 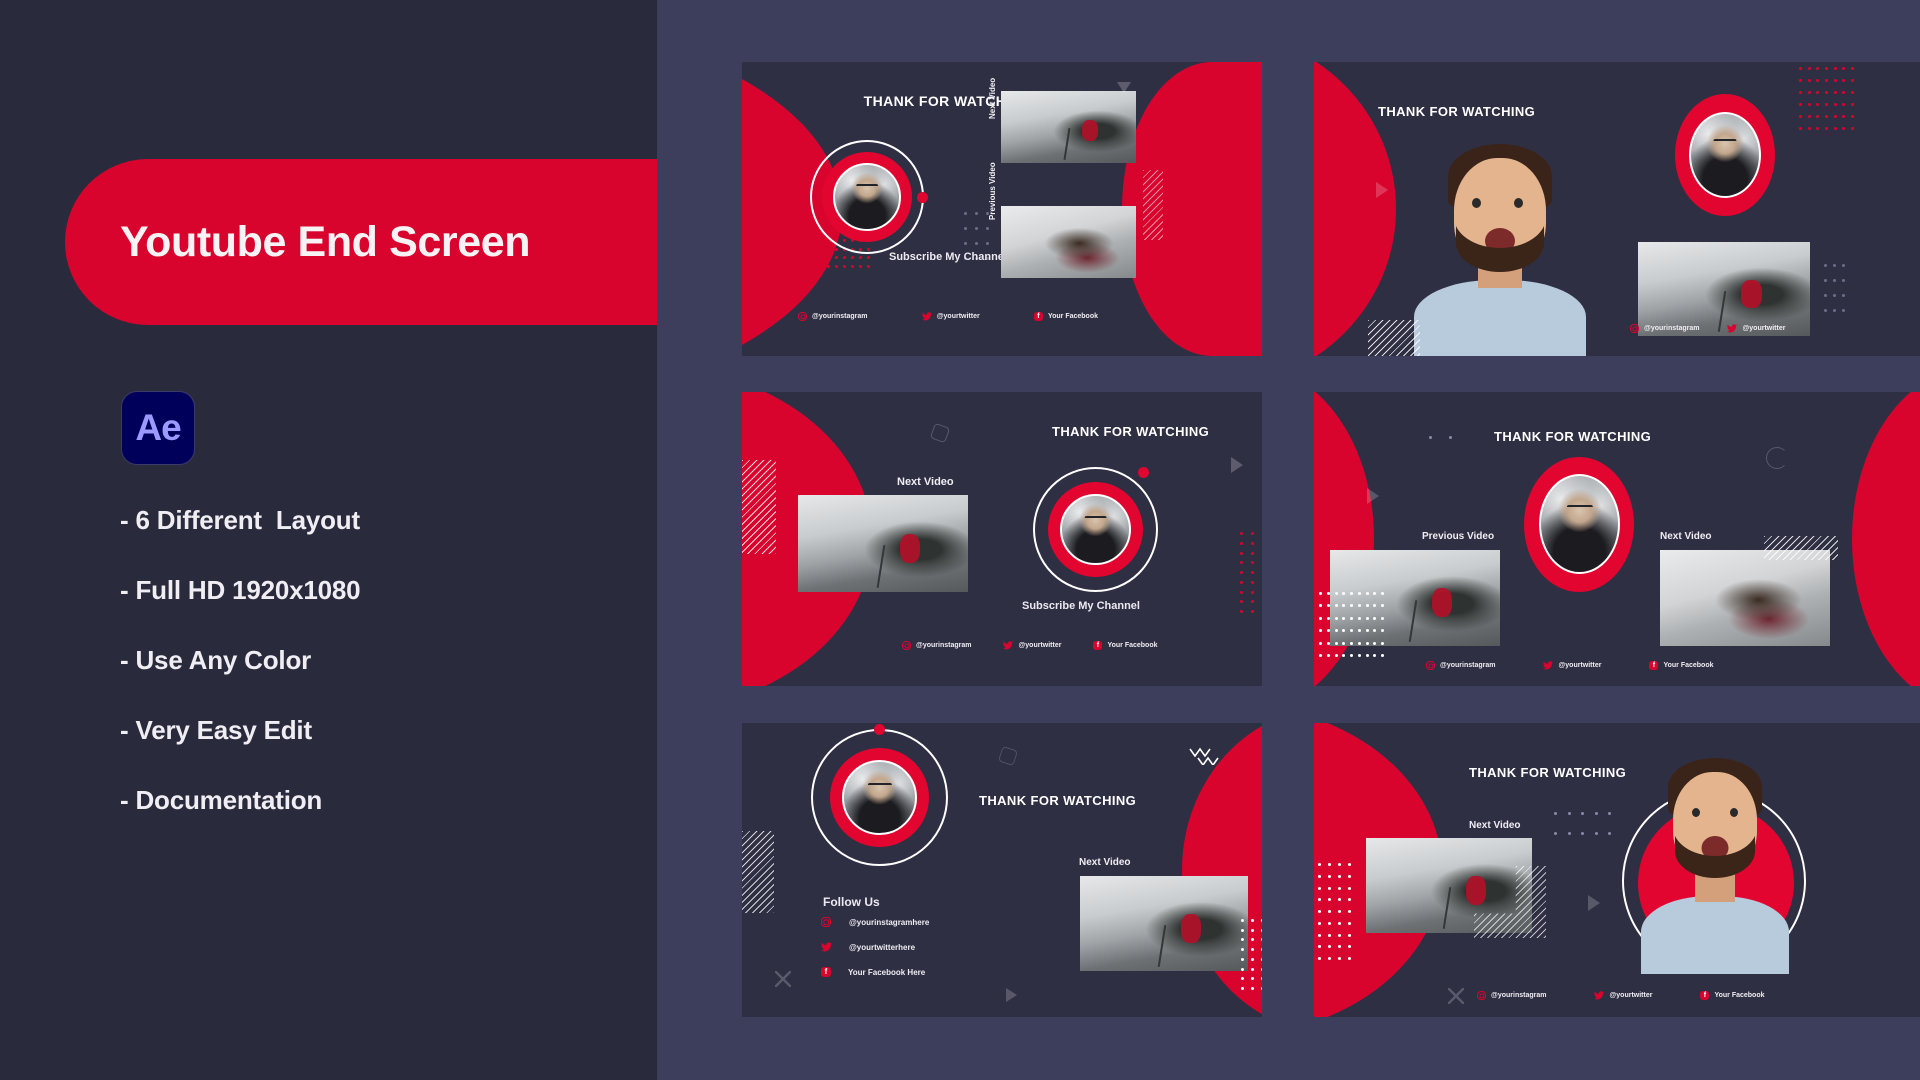 What do you see at coordinates (1456, 996) in the screenshot?
I see `x-decoration` at bounding box center [1456, 996].